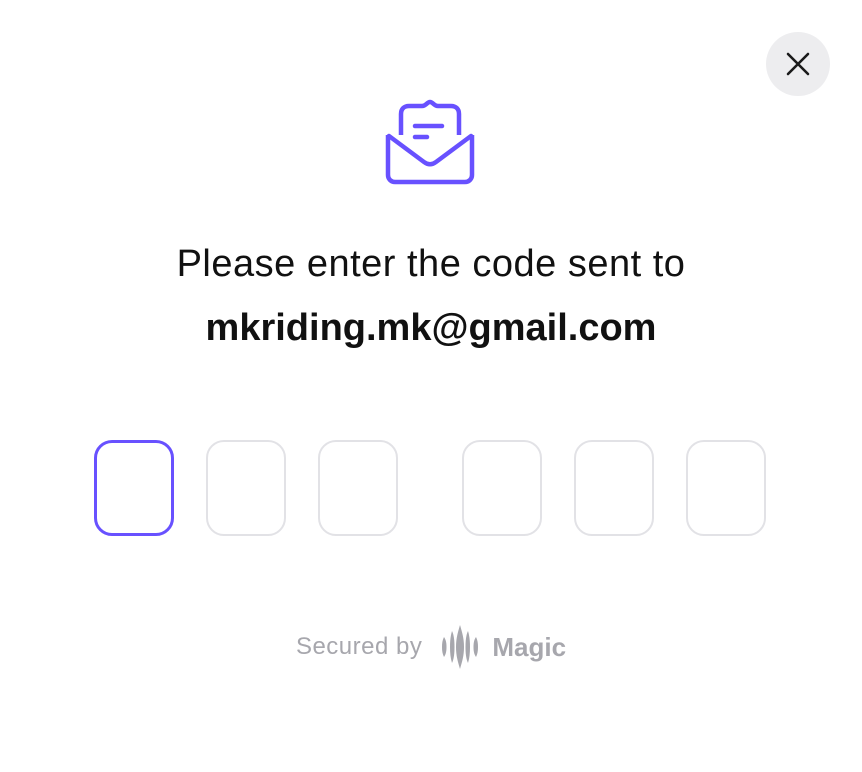 This screenshot has width=862, height=772. I want to click on secured-by-label: Secured by, so click(359, 646).